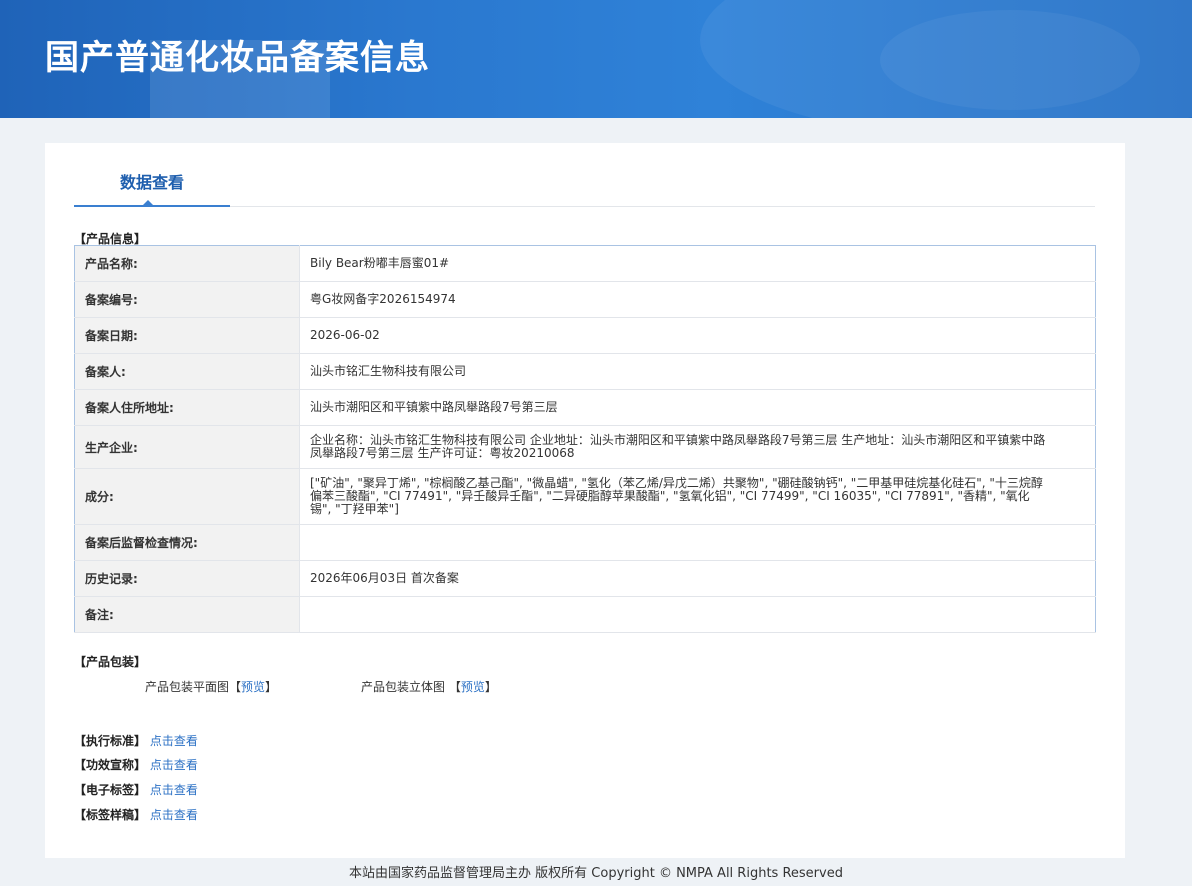 Image resolution: width=1192 pixels, height=886 pixels. Describe the element at coordinates (148, 203) in the screenshot. I see `tab-indicator-arrow` at that location.